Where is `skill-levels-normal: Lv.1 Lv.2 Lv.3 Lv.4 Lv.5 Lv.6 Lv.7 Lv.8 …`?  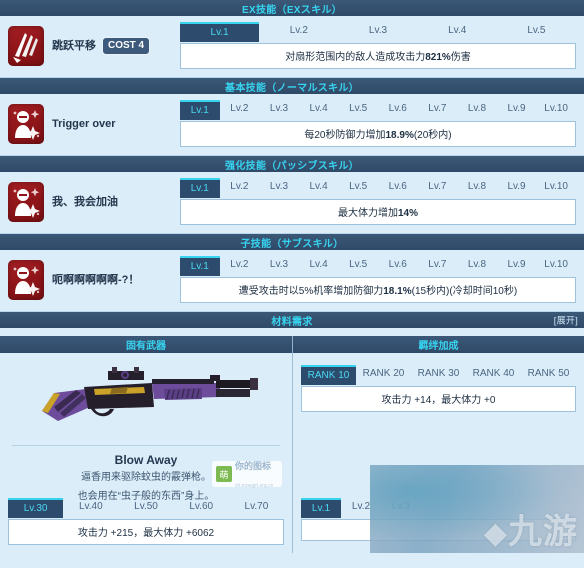 skill-levels-normal: Lv.1 Lv.2 Lv.3 Lv.4 Lv.5 Lv.6 Lv.7 Lv.8 … is located at coordinates (378, 123).